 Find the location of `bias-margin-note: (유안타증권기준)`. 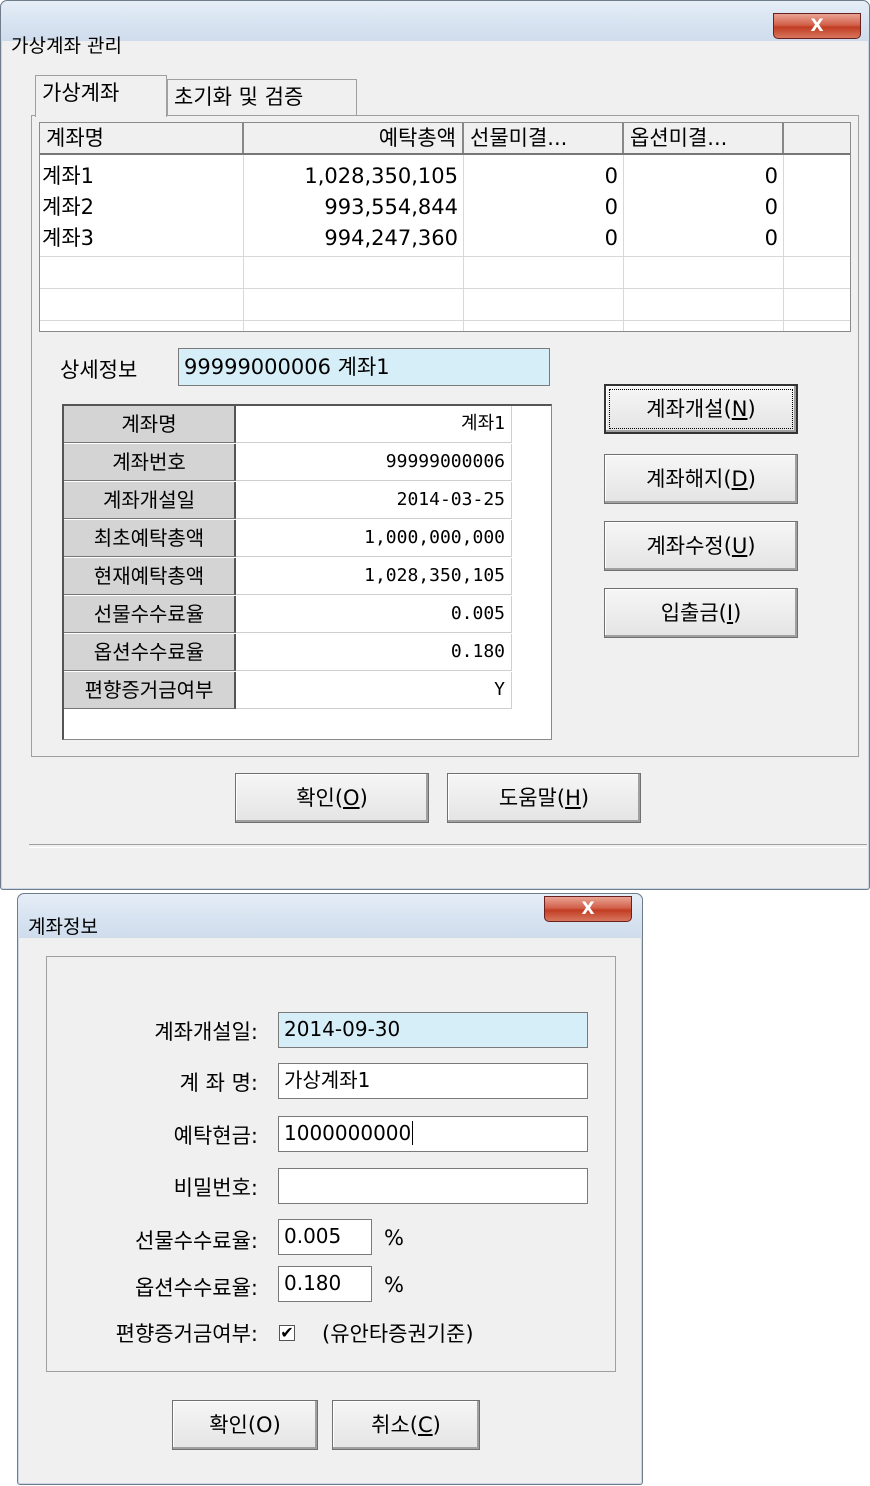

bias-margin-note: (유안타증권기준) is located at coordinates (398, 1334).